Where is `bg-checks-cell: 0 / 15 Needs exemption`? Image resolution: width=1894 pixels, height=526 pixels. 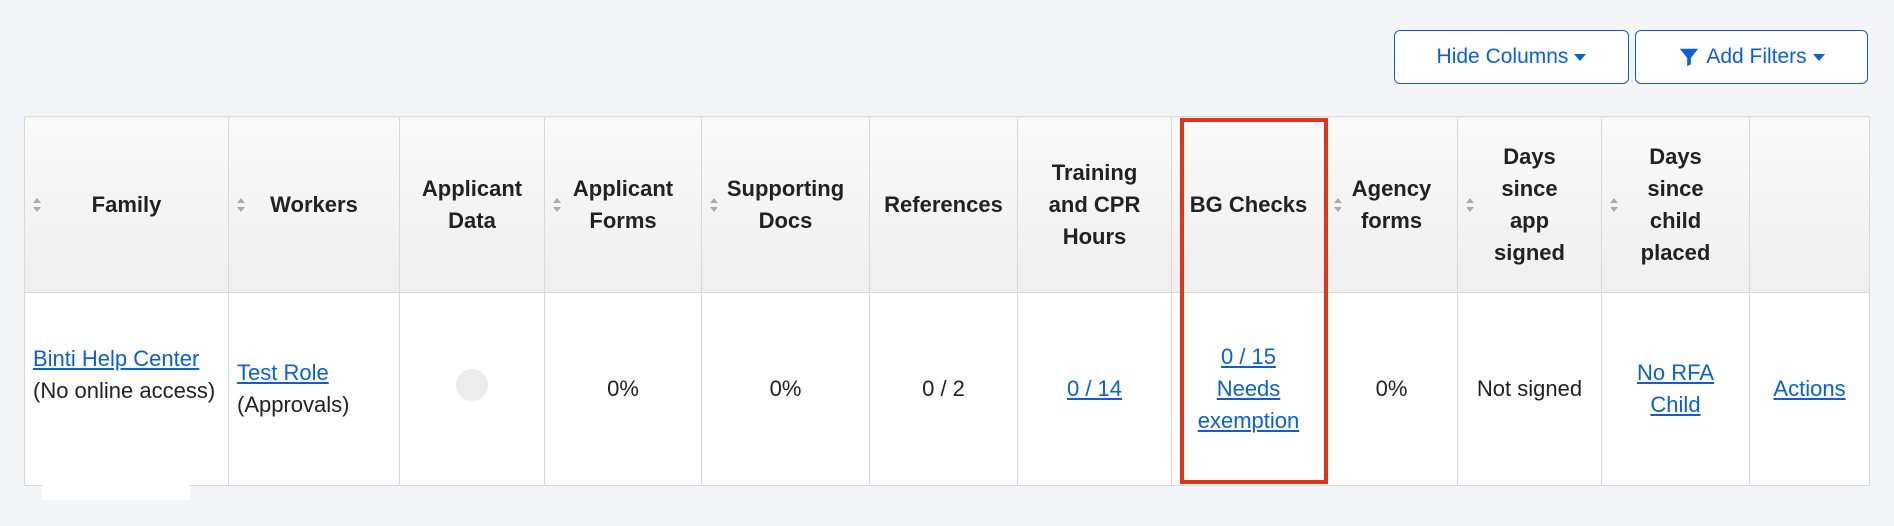
bg-checks-cell: 0 / 15 Needs exemption is located at coordinates (1248, 389).